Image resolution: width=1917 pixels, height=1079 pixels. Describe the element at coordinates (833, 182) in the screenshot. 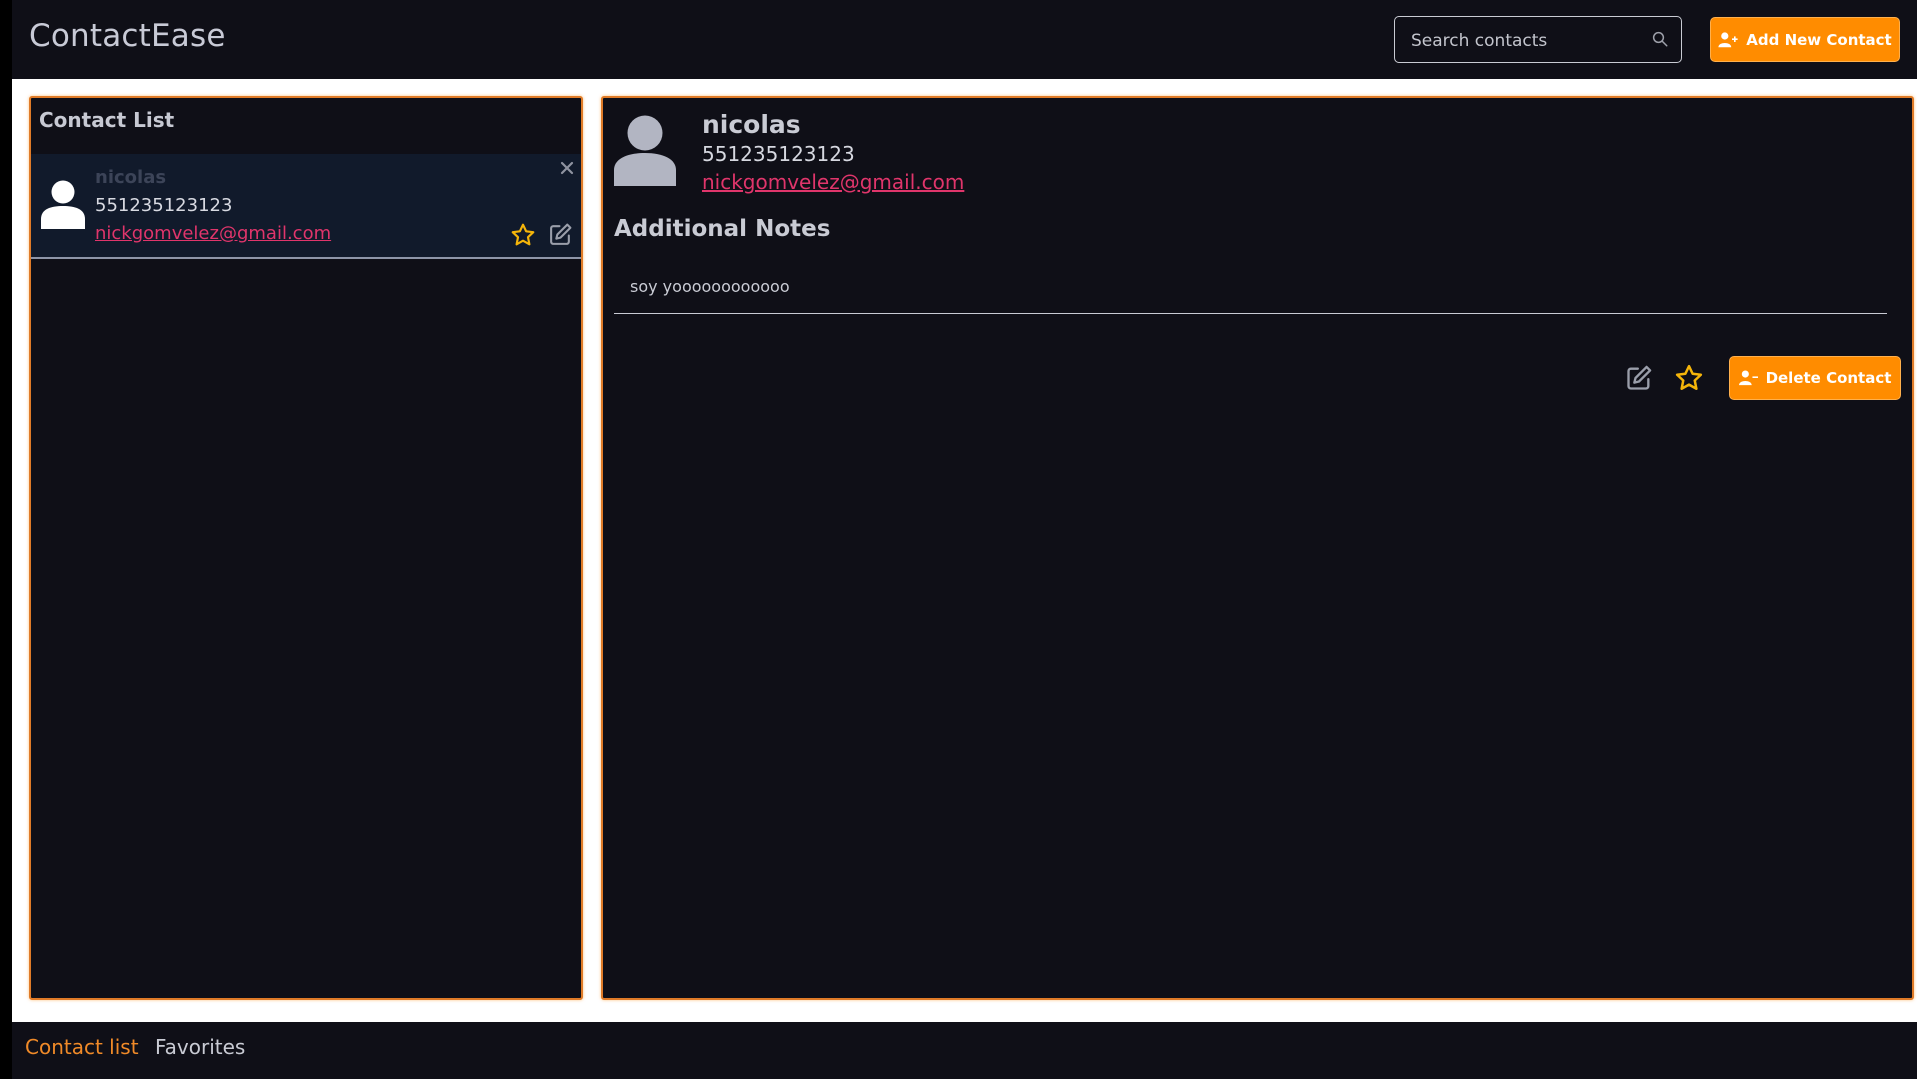

I see `detail-email-link: nickgomvelez@gmail.com` at that location.